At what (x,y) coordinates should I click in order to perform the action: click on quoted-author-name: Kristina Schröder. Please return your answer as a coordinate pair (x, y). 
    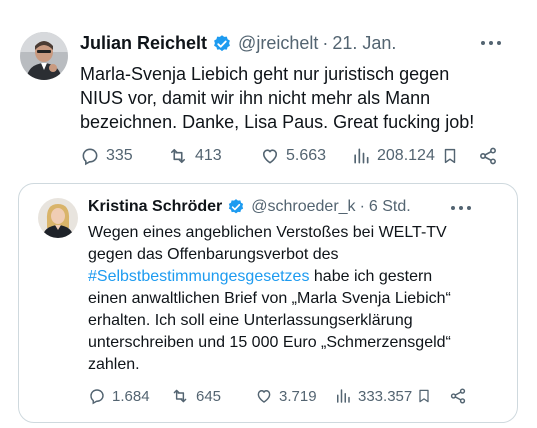
    Looking at the image, I should click on (155, 207).